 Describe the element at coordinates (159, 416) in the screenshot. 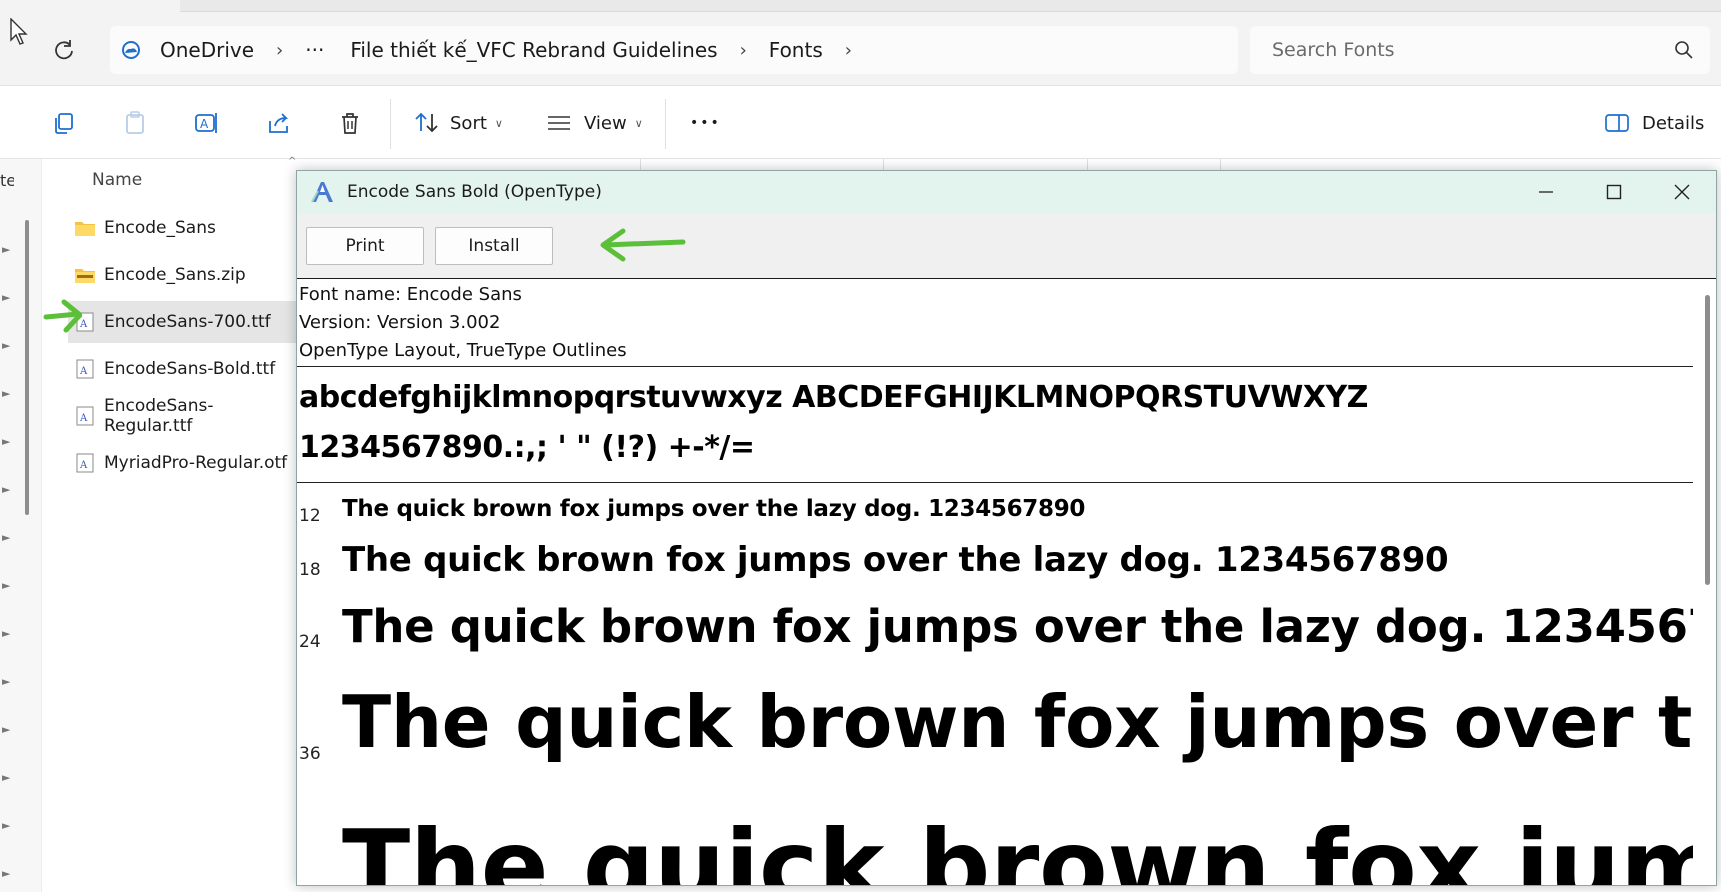

I see `file-name: EncodeSans-Regular.ttf` at that location.